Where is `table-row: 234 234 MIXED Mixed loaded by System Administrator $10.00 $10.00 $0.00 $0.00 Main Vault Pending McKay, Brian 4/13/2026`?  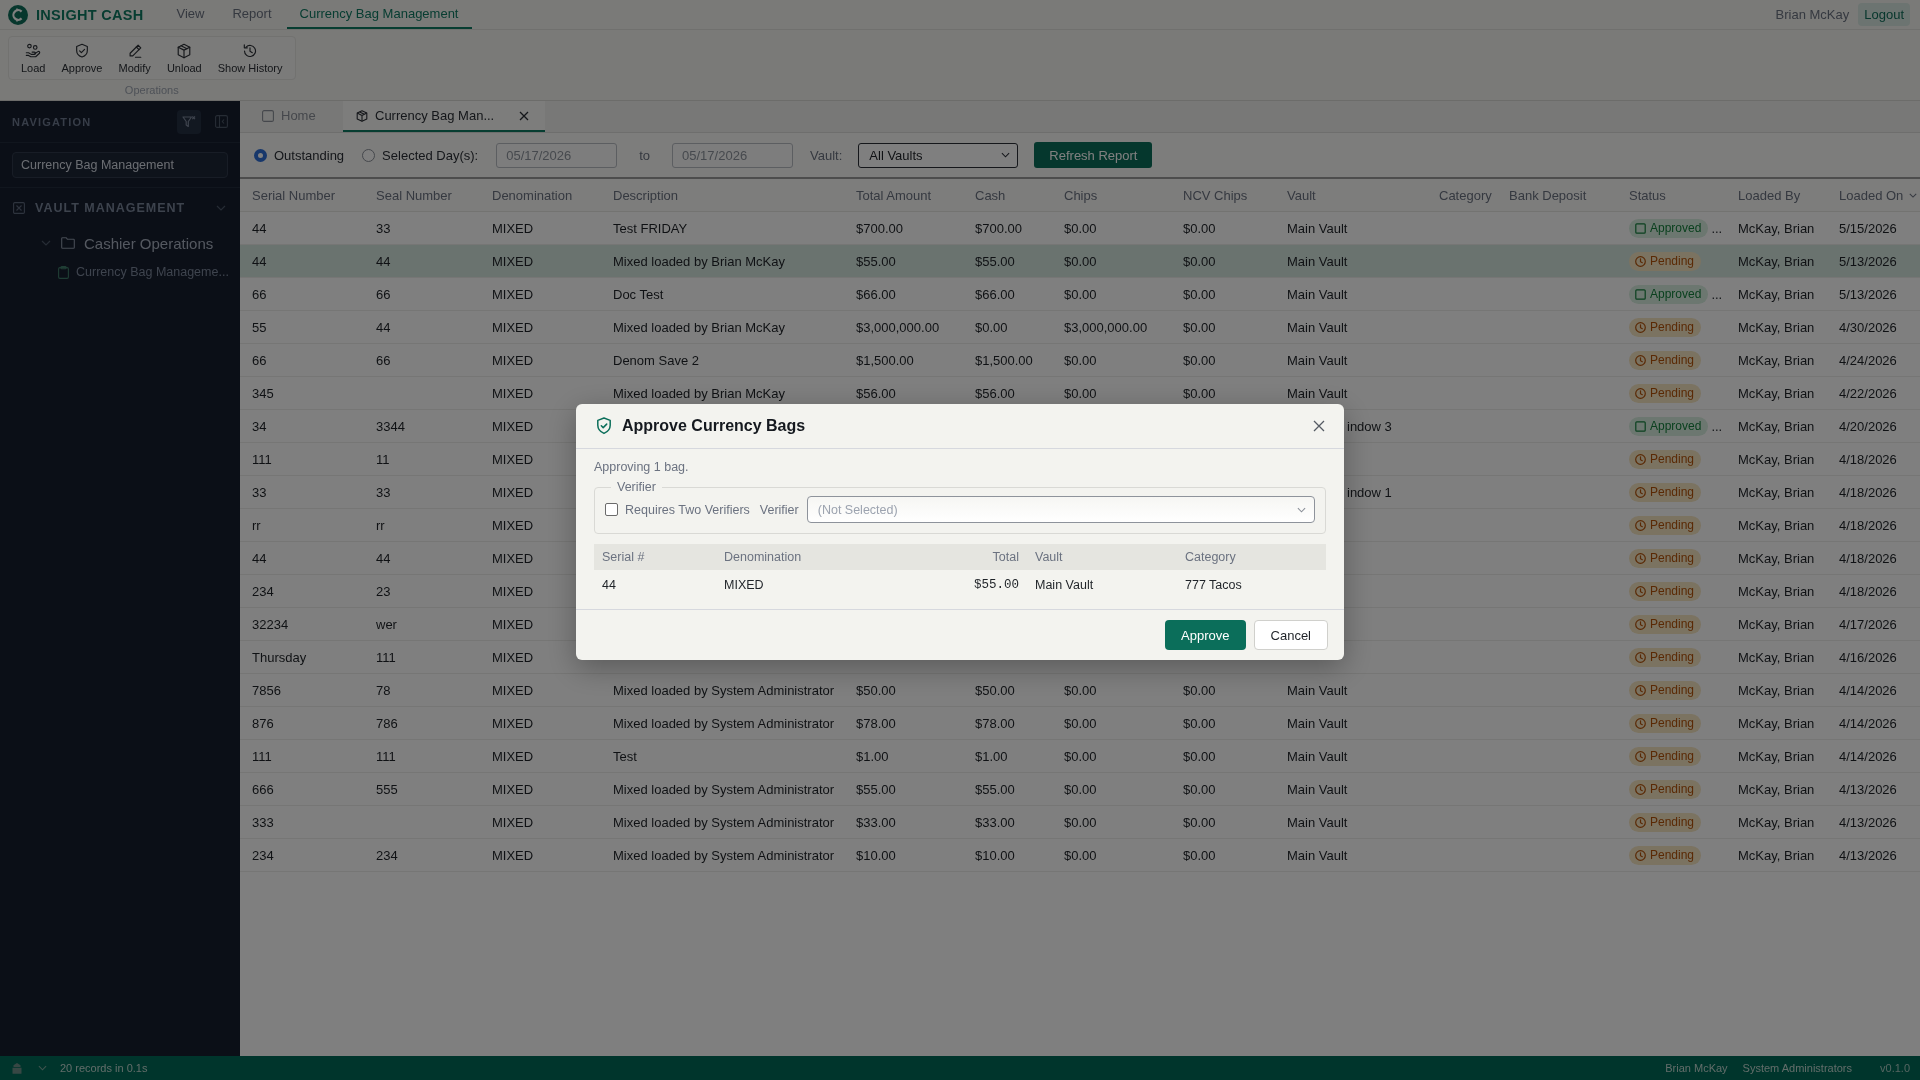
table-row: 234 234 MIXED Mixed loaded by System Administrator $10.00 $10.00 $0.00 $0.00 Main Vault Pending McKay, Brian 4/13/2026 is located at coordinates (1080, 855).